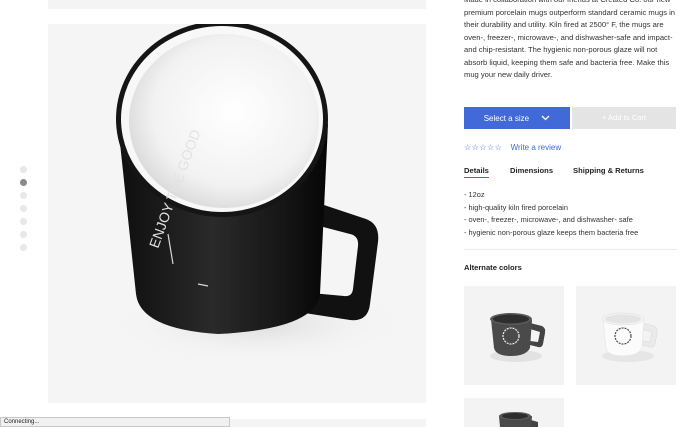 This screenshot has width=691, height=427. Describe the element at coordinates (506, 118) in the screenshot. I see `select-size-label: Select a size` at that location.